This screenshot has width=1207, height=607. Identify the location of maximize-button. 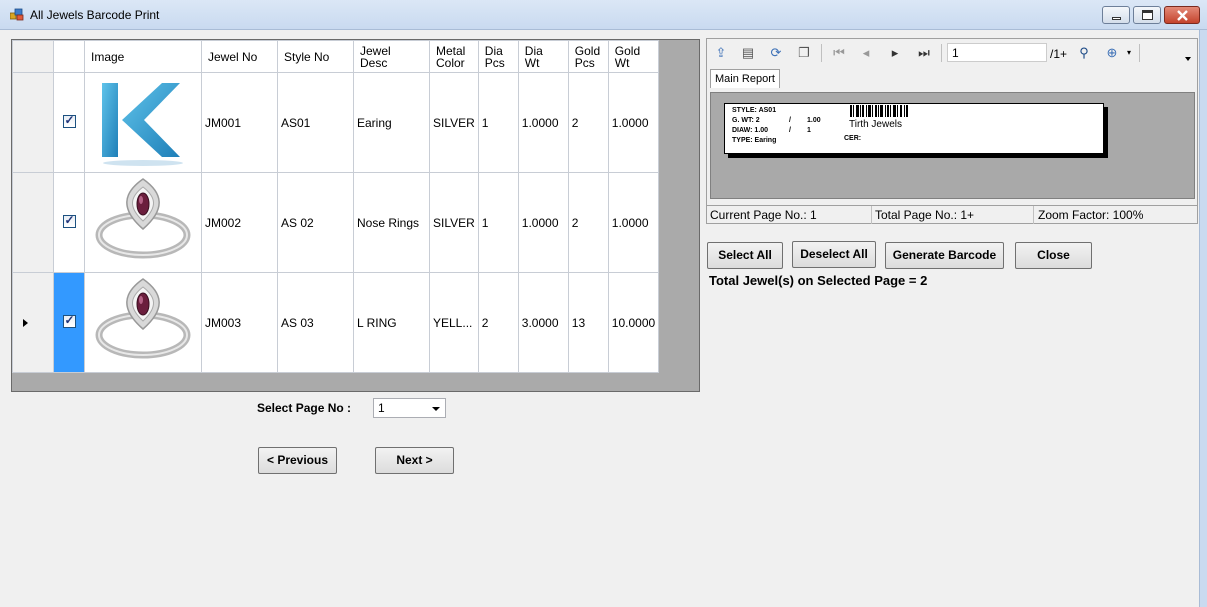
(1147, 15).